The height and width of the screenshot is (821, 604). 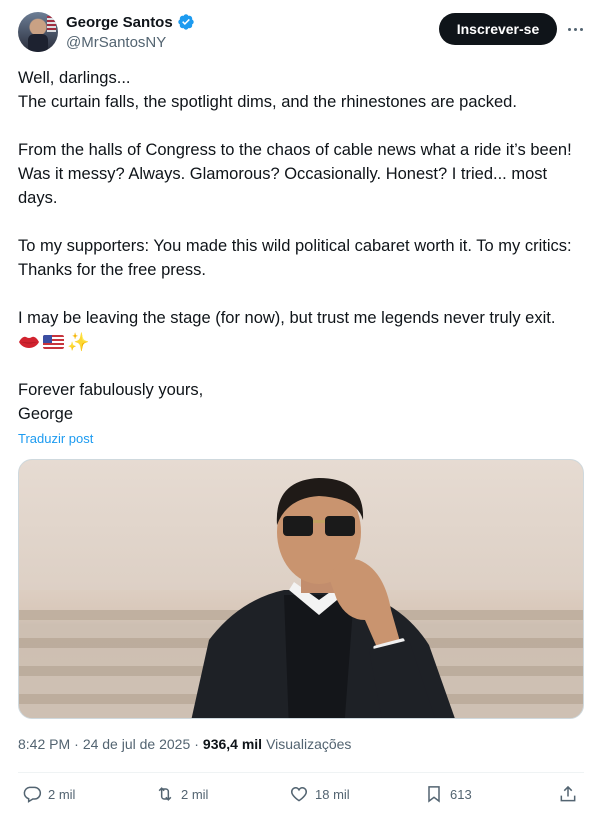 I want to click on share-button, so click(x=568, y=794).